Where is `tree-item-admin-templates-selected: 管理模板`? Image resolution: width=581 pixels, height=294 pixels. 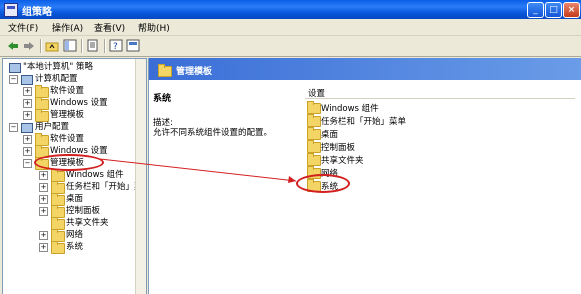 tree-item-admin-templates-selected: 管理模板 is located at coordinates (67, 163).